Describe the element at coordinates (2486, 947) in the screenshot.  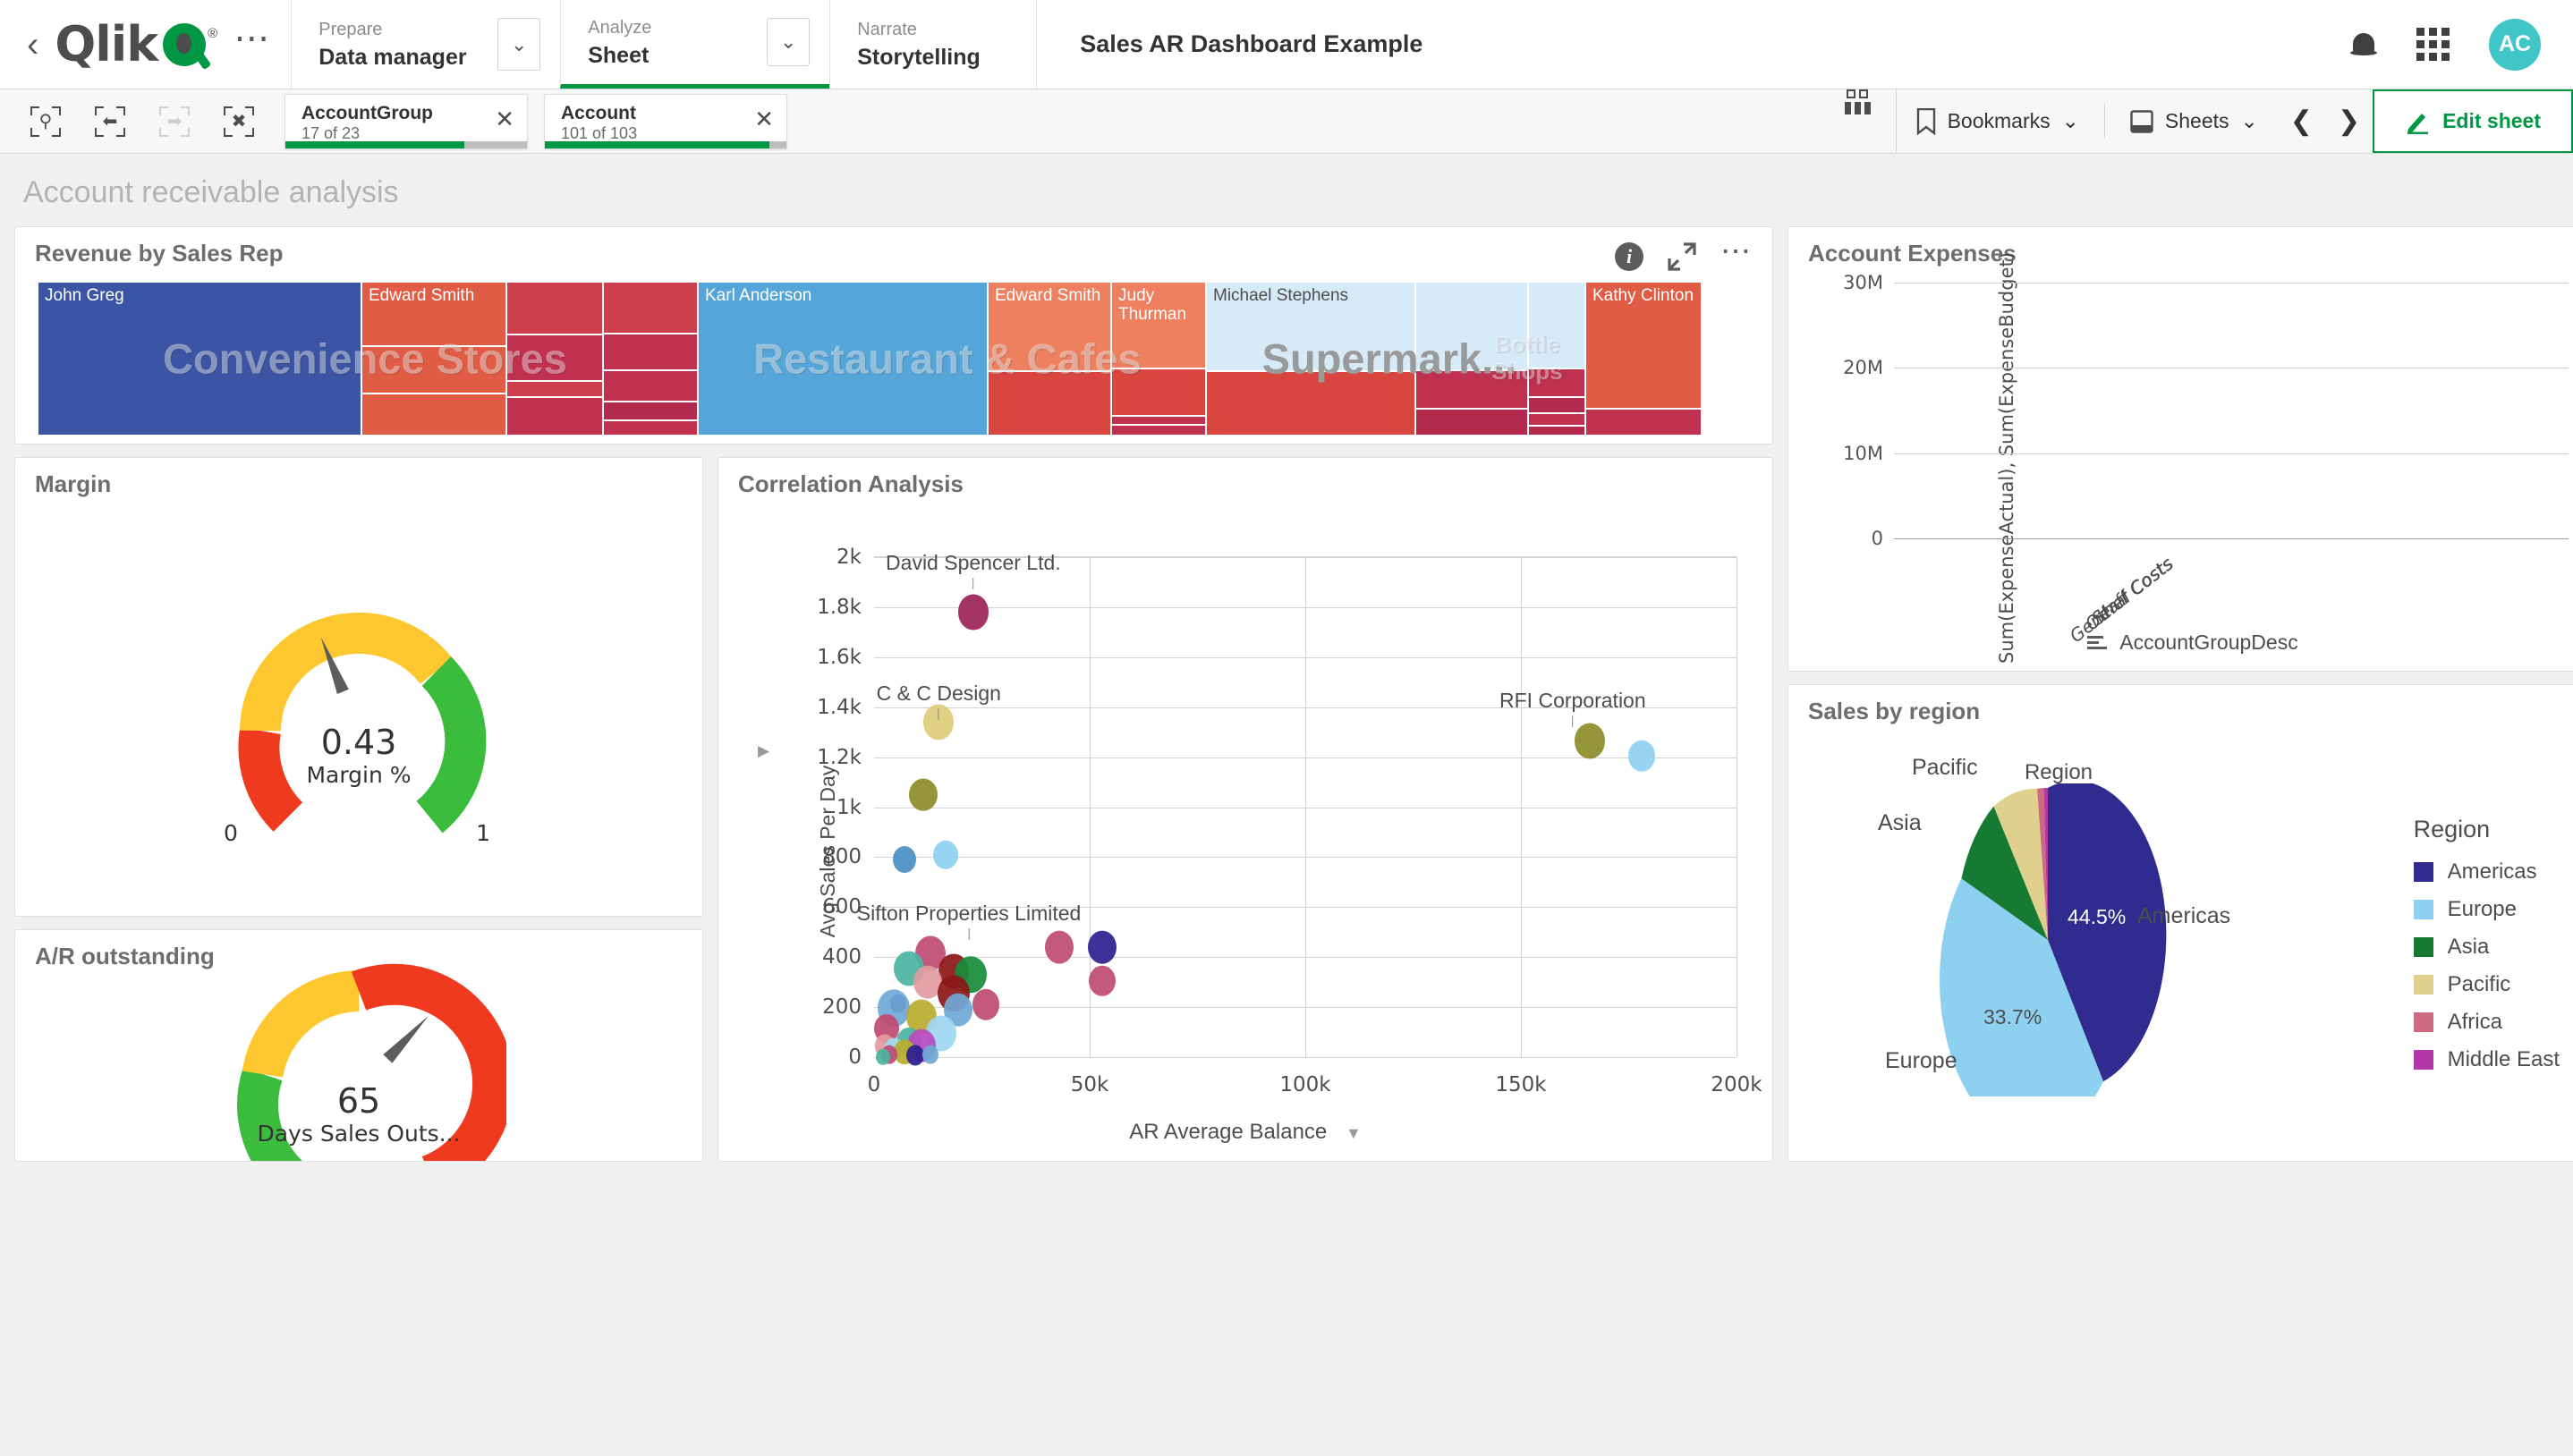
I see `pie-legend-item: Asia` at that location.